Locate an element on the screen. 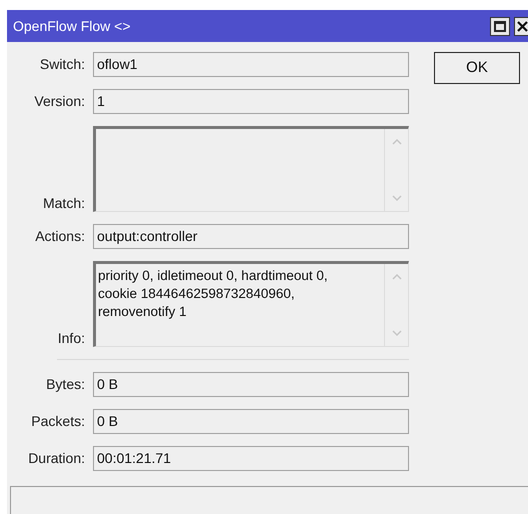  close-icon is located at coordinates (522, 26).